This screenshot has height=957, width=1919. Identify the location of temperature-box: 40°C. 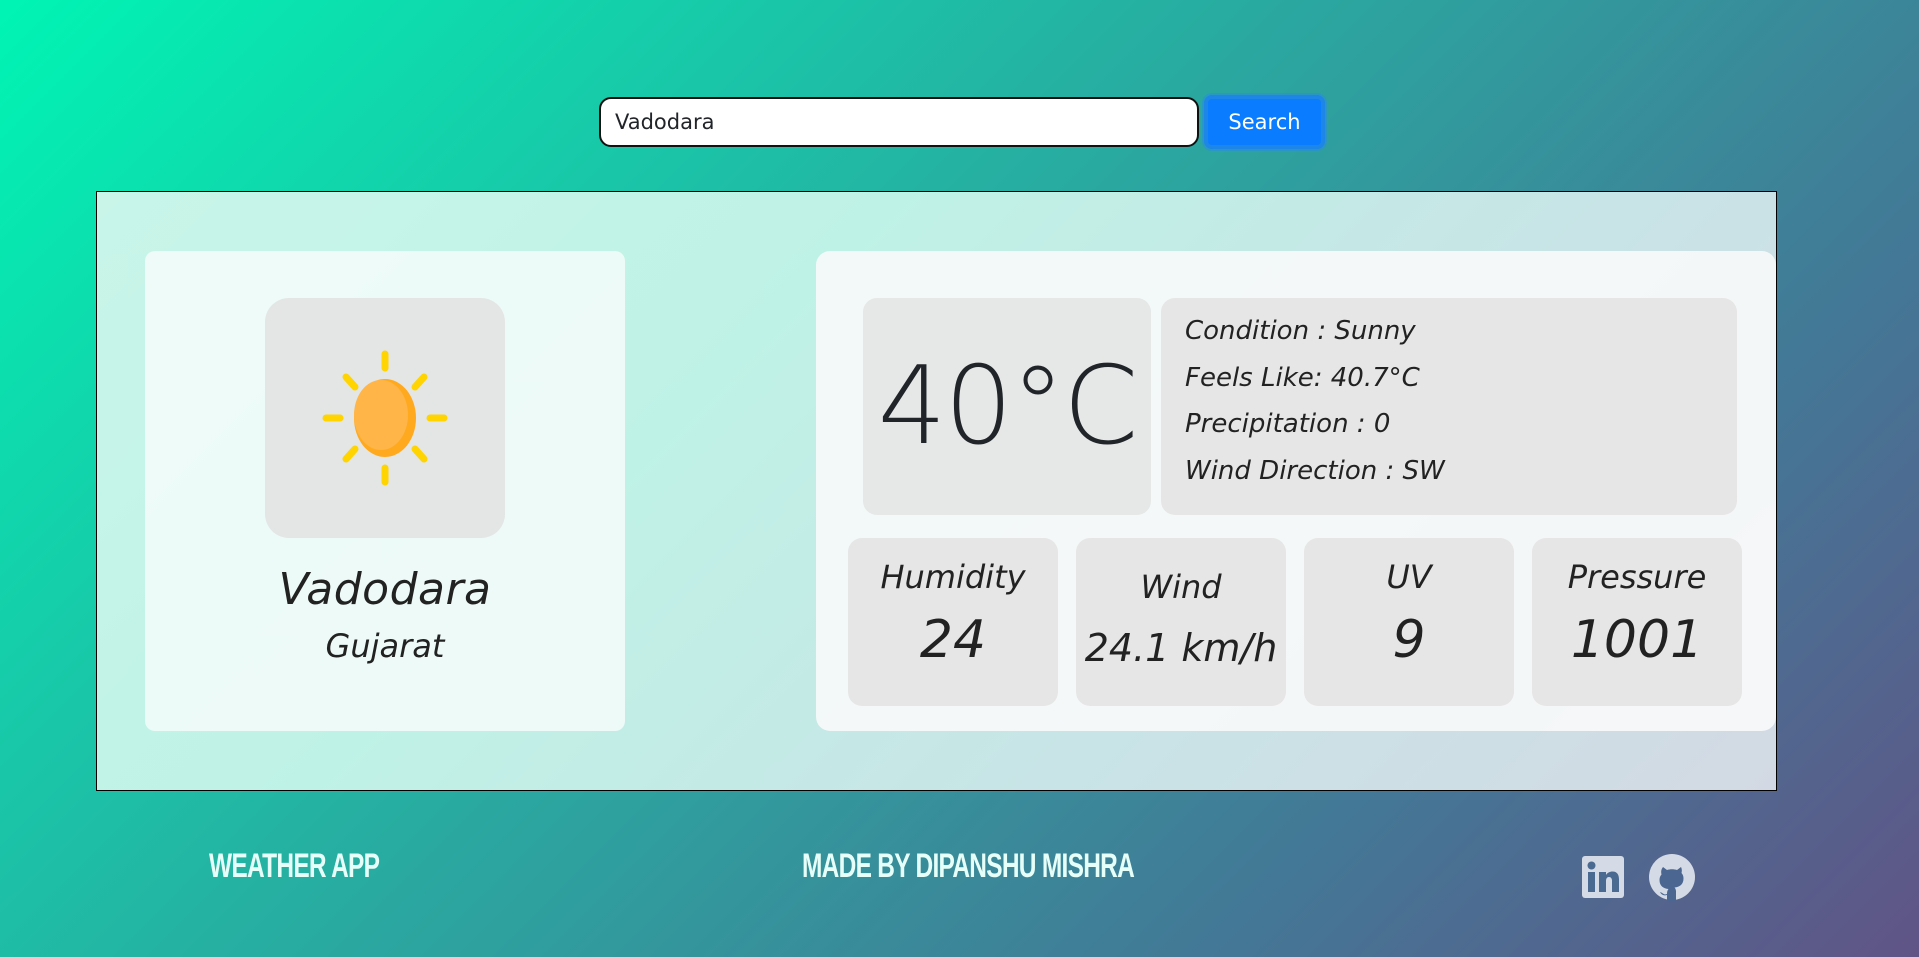
(1007, 406).